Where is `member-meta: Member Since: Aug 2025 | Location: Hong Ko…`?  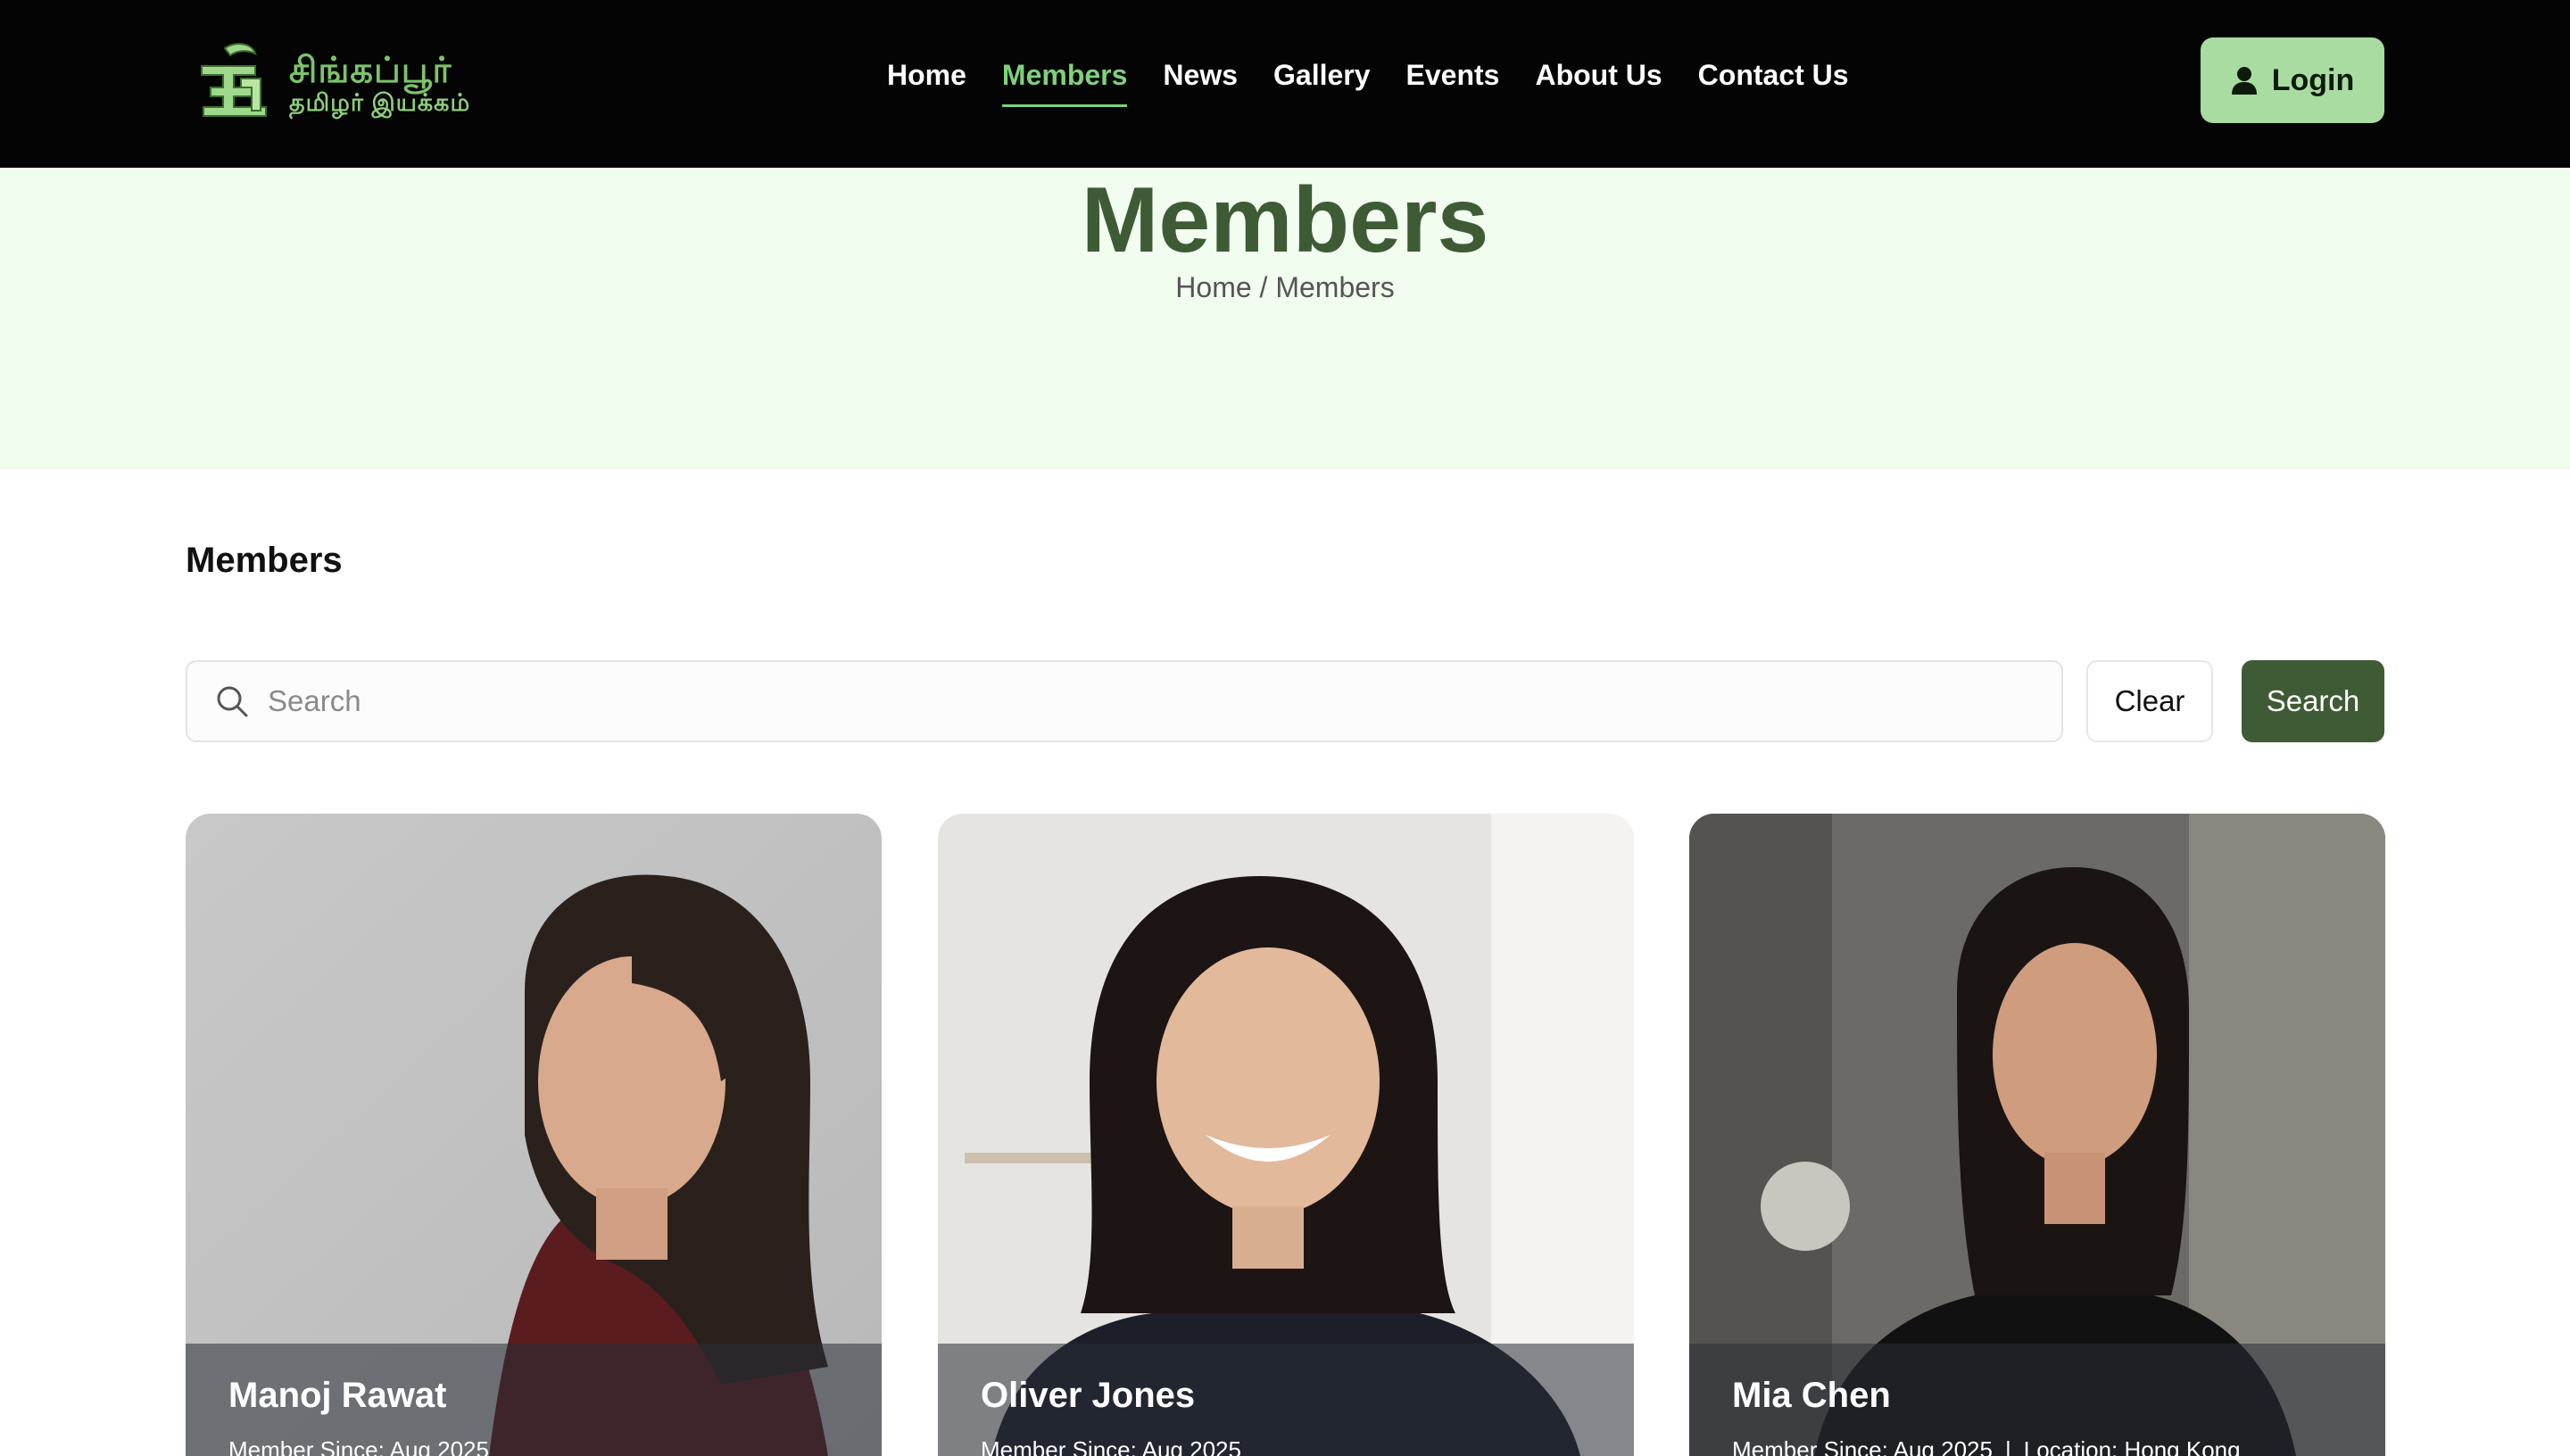
member-meta: Member Since: Aug 2025 | Location: Hong Ko… is located at coordinates (1987, 1446).